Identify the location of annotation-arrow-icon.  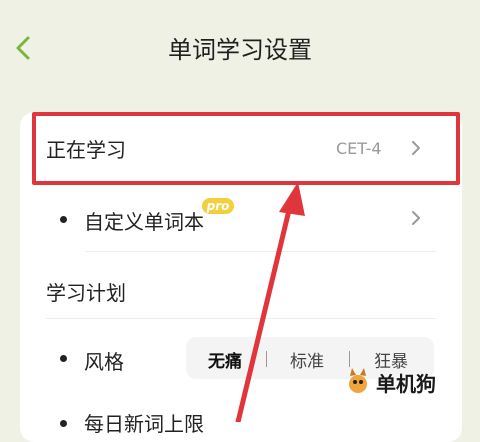
(270, 302).